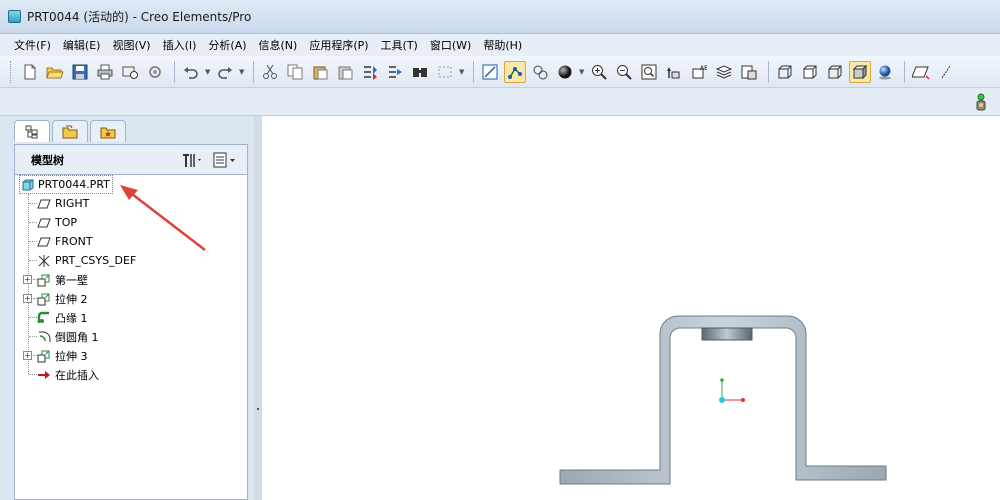 This screenshot has height=500, width=1000. I want to click on csys-icon, so click(44, 260).